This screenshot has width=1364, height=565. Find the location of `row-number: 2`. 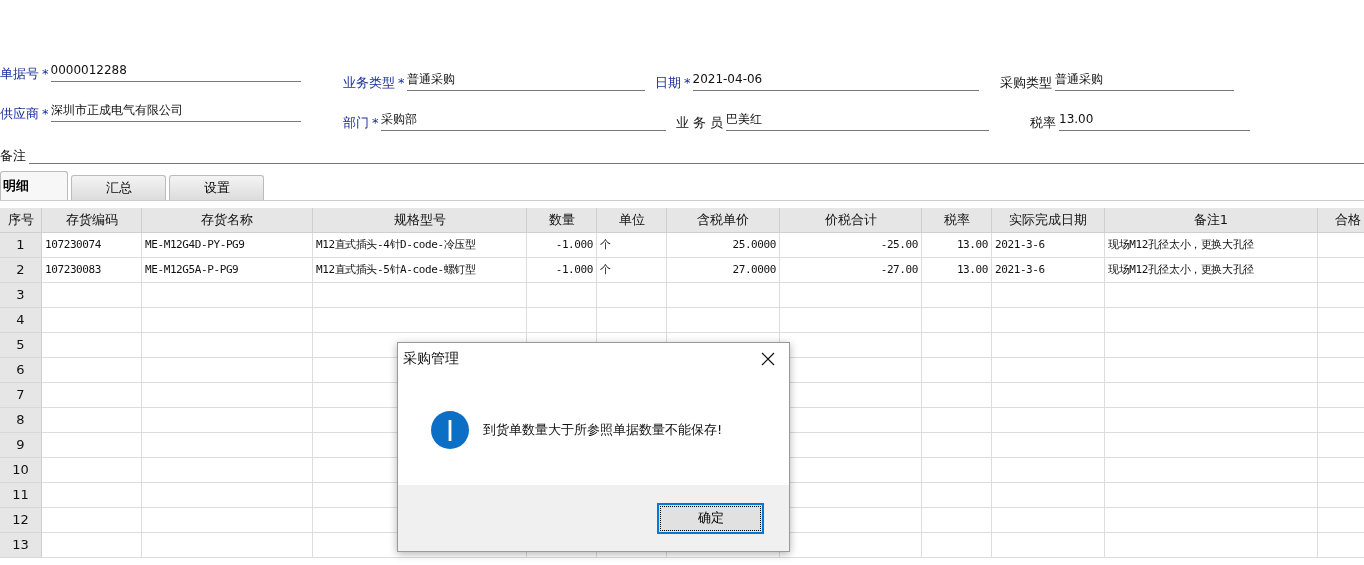

row-number: 2 is located at coordinates (21, 270).